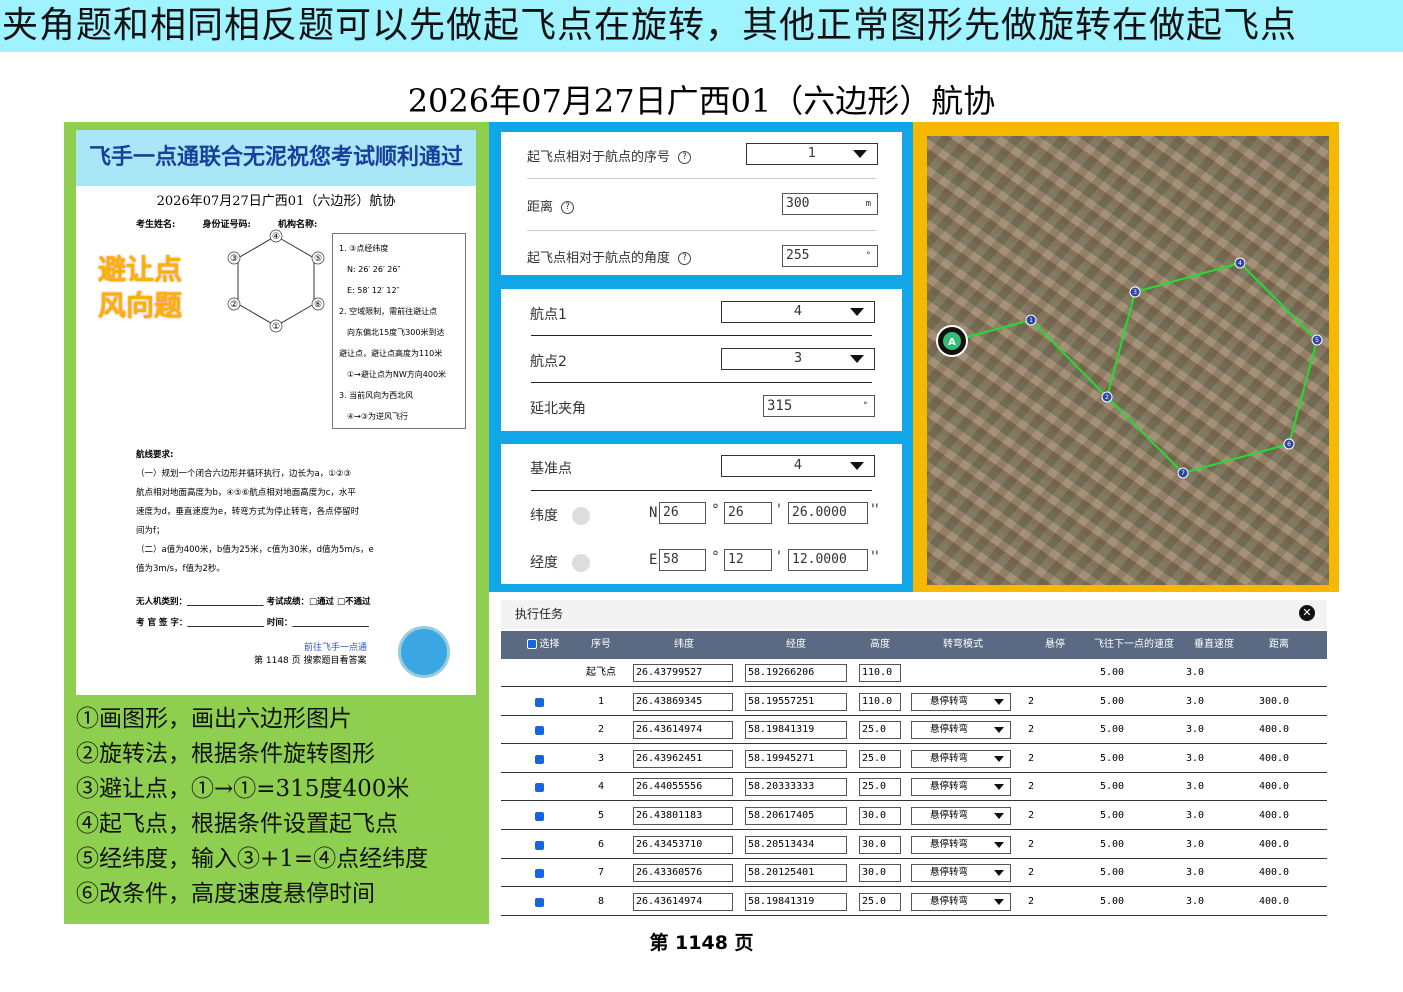 This screenshot has width=1403, height=992. Describe the element at coordinates (796, 673) in the screenshot. I see `row-lon-input: 58.19266206` at that location.